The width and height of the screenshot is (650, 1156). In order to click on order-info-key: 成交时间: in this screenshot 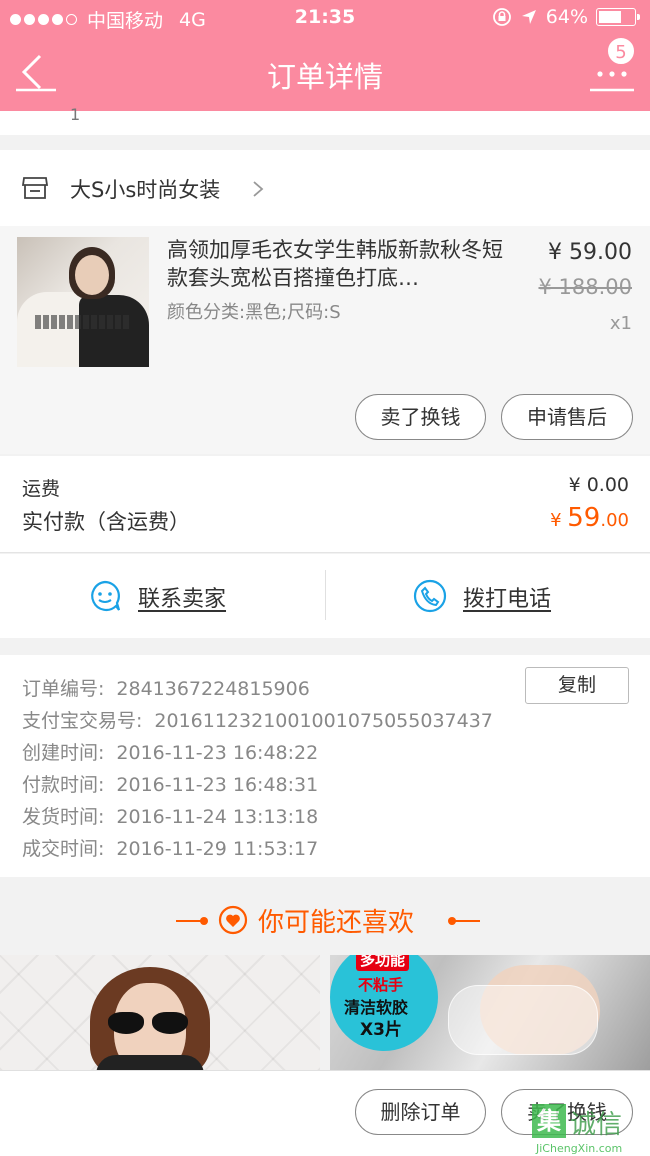, I will do `click(63, 849)`.